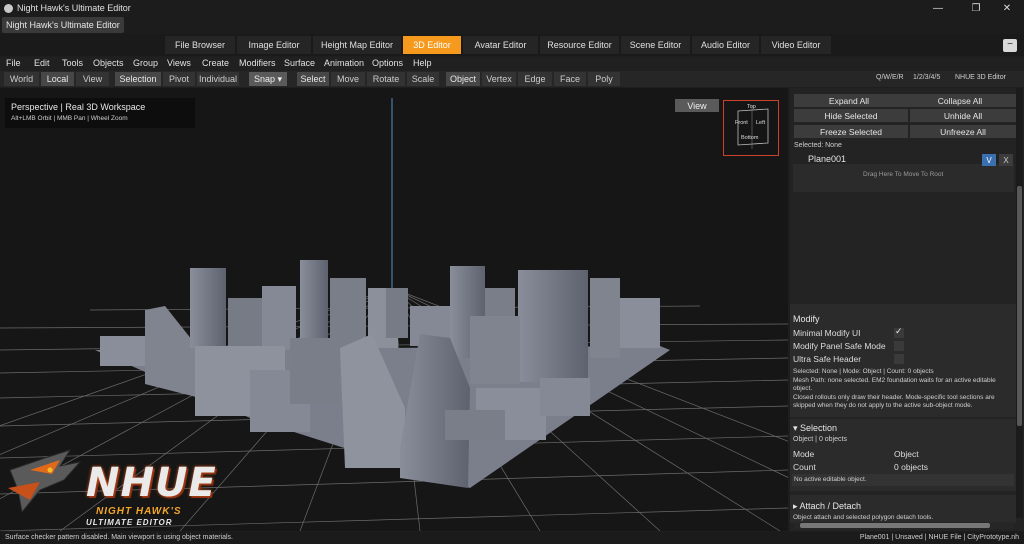  I want to click on menu-file: File, so click(13, 63).